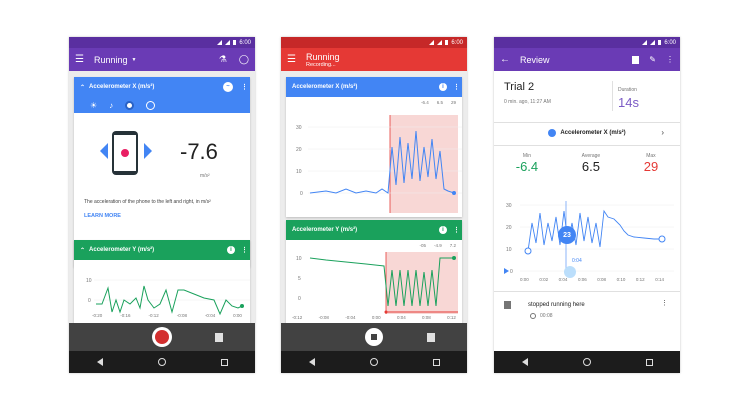  I want to click on edit-icon: ✎, so click(652, 59).